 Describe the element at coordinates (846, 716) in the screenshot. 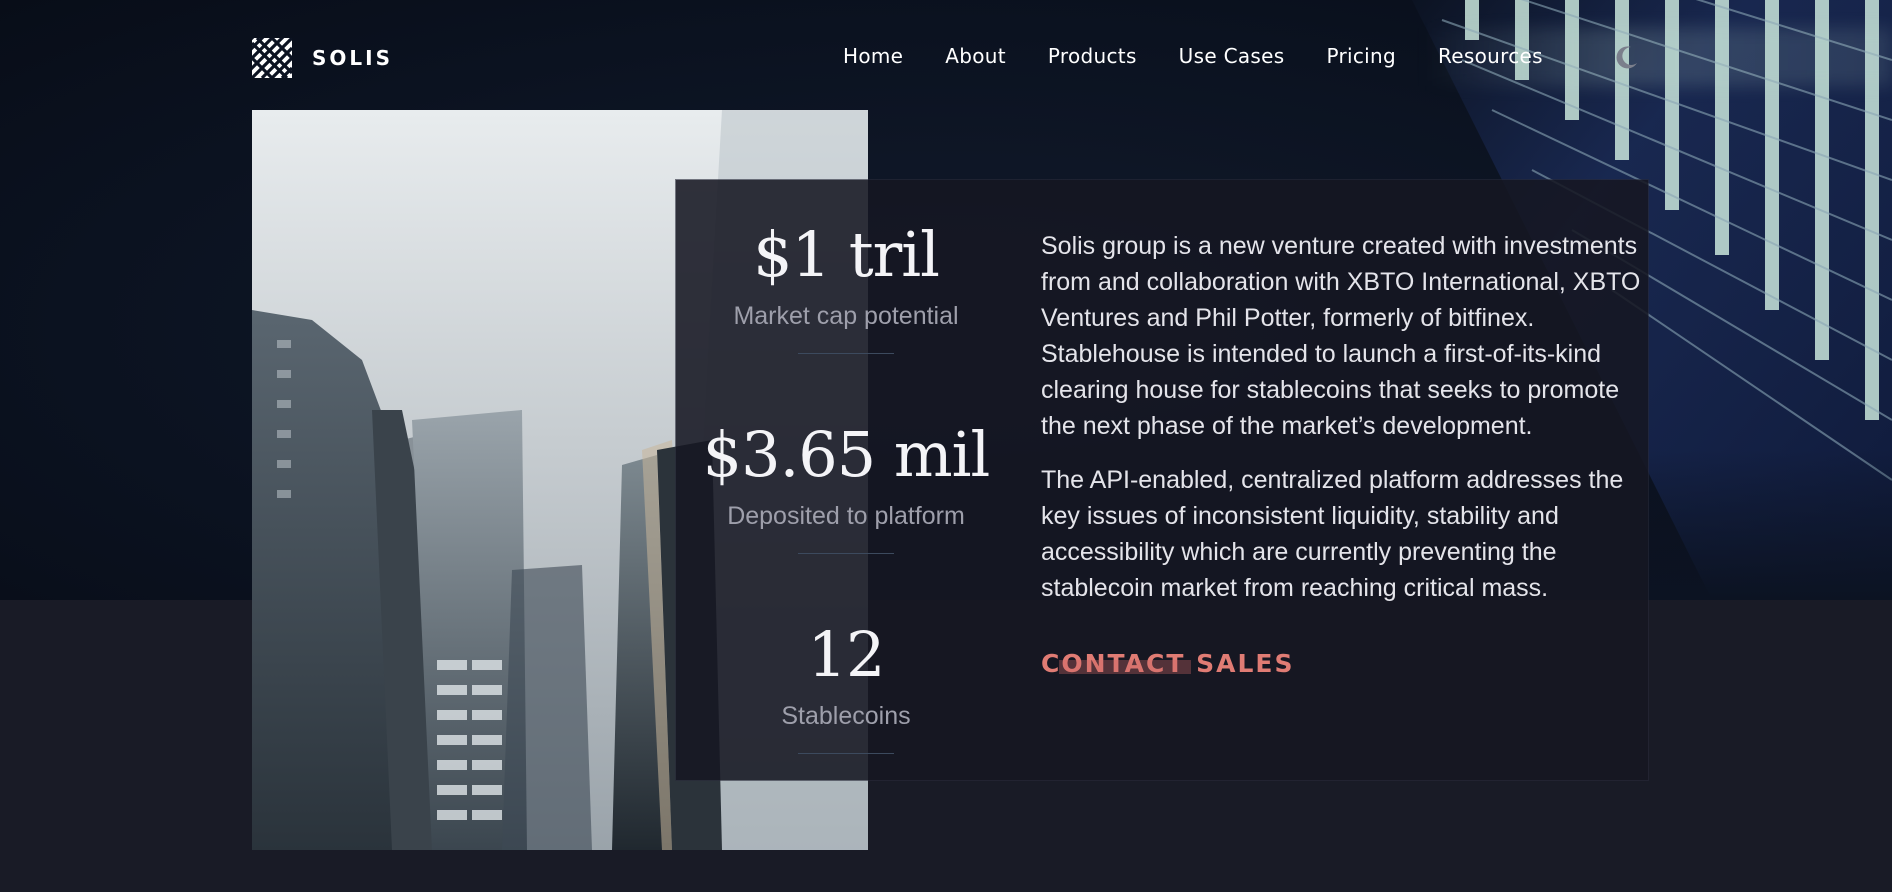

I see `stat-label: Stablecoins` at that location.